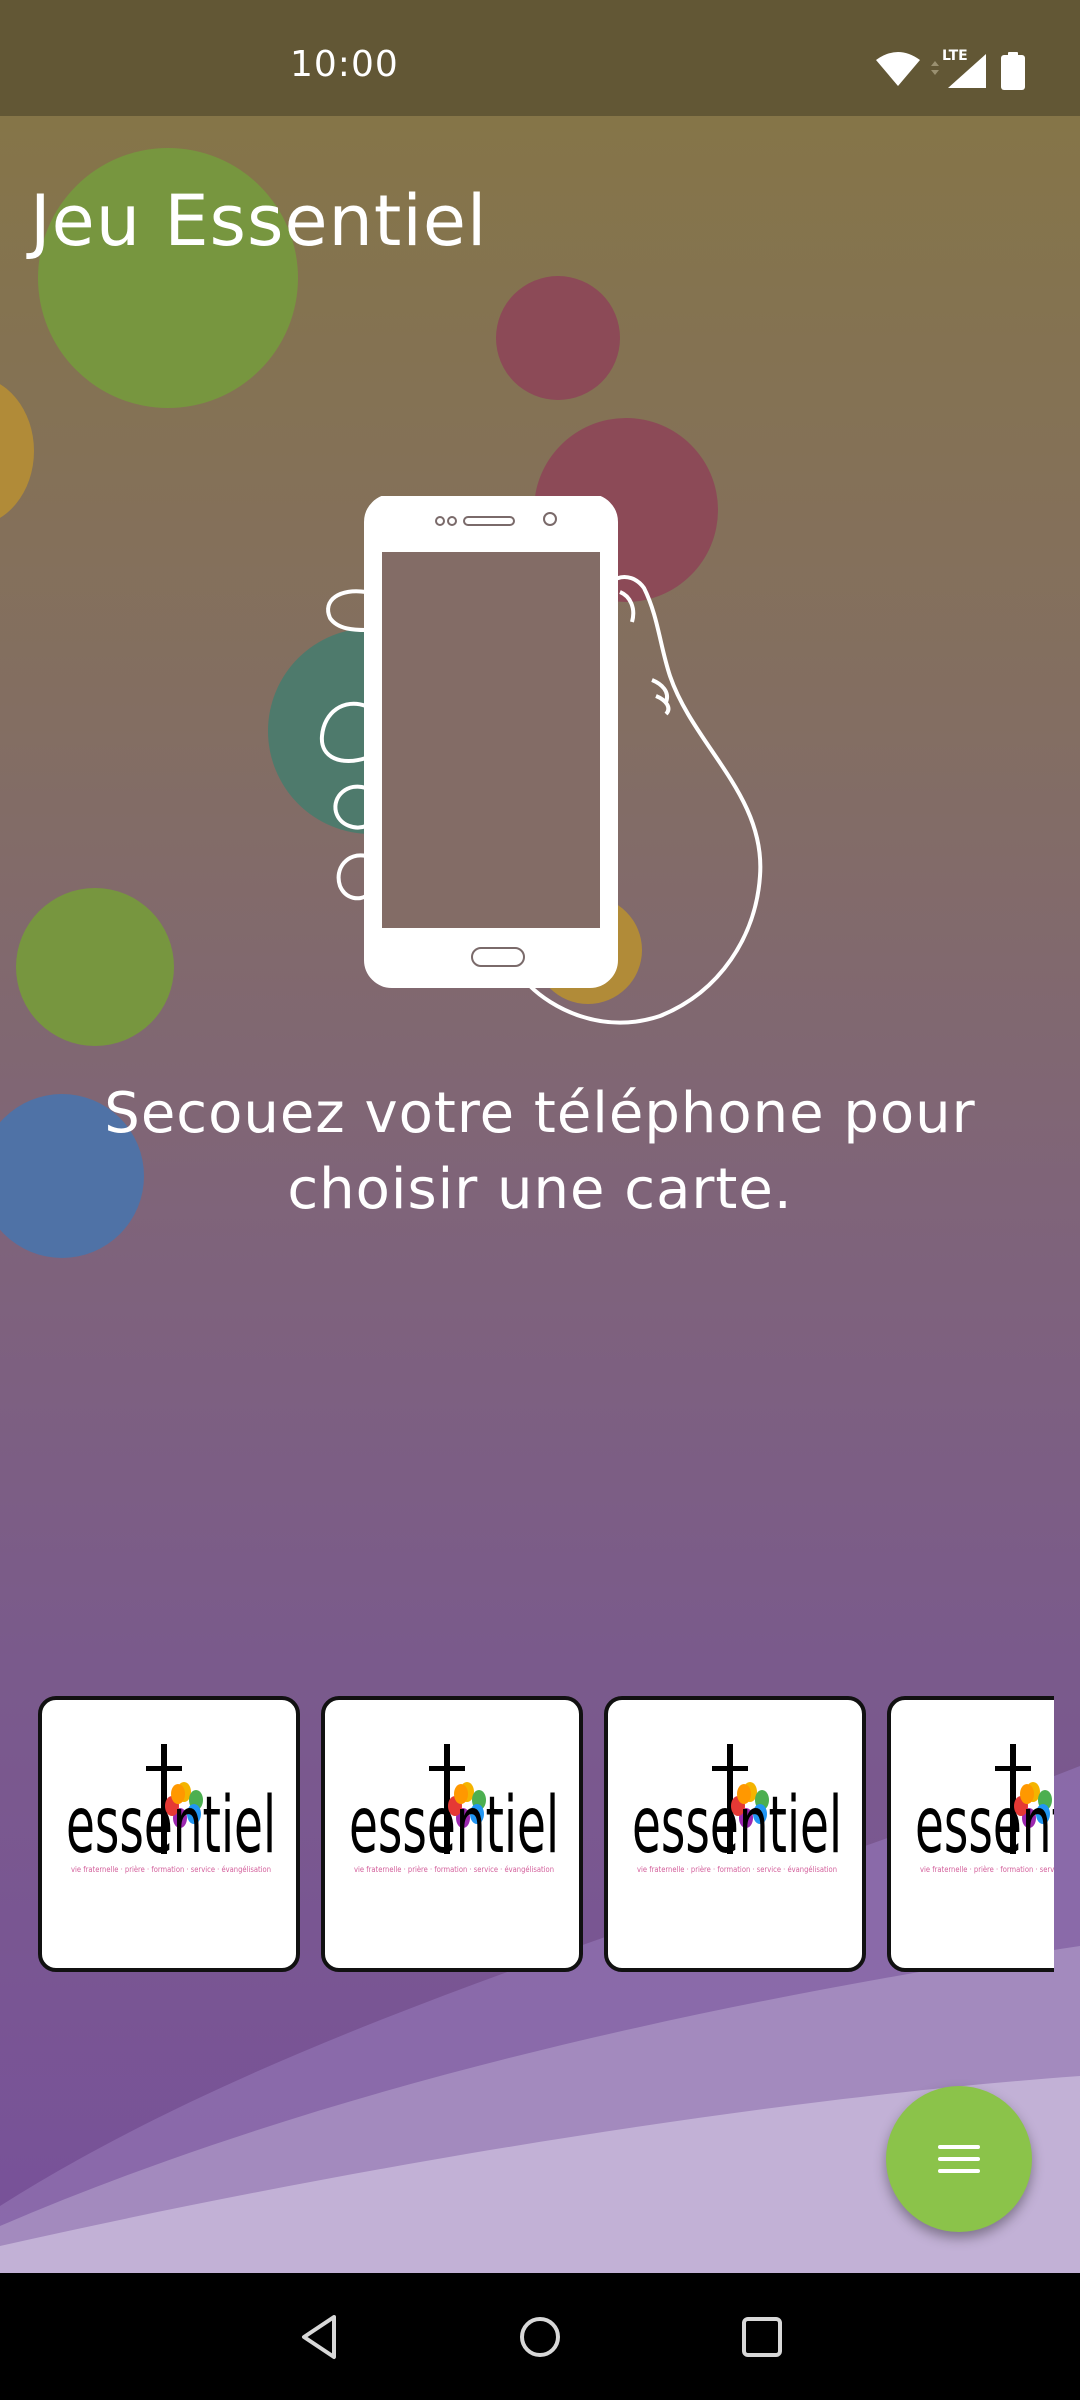 This screenshot has height=2400, width=1080. What do you see at coordinates (540, 58) in the screenshot?
I see `status-bar: 10:00 LTE` at bounding box center [540, 58].